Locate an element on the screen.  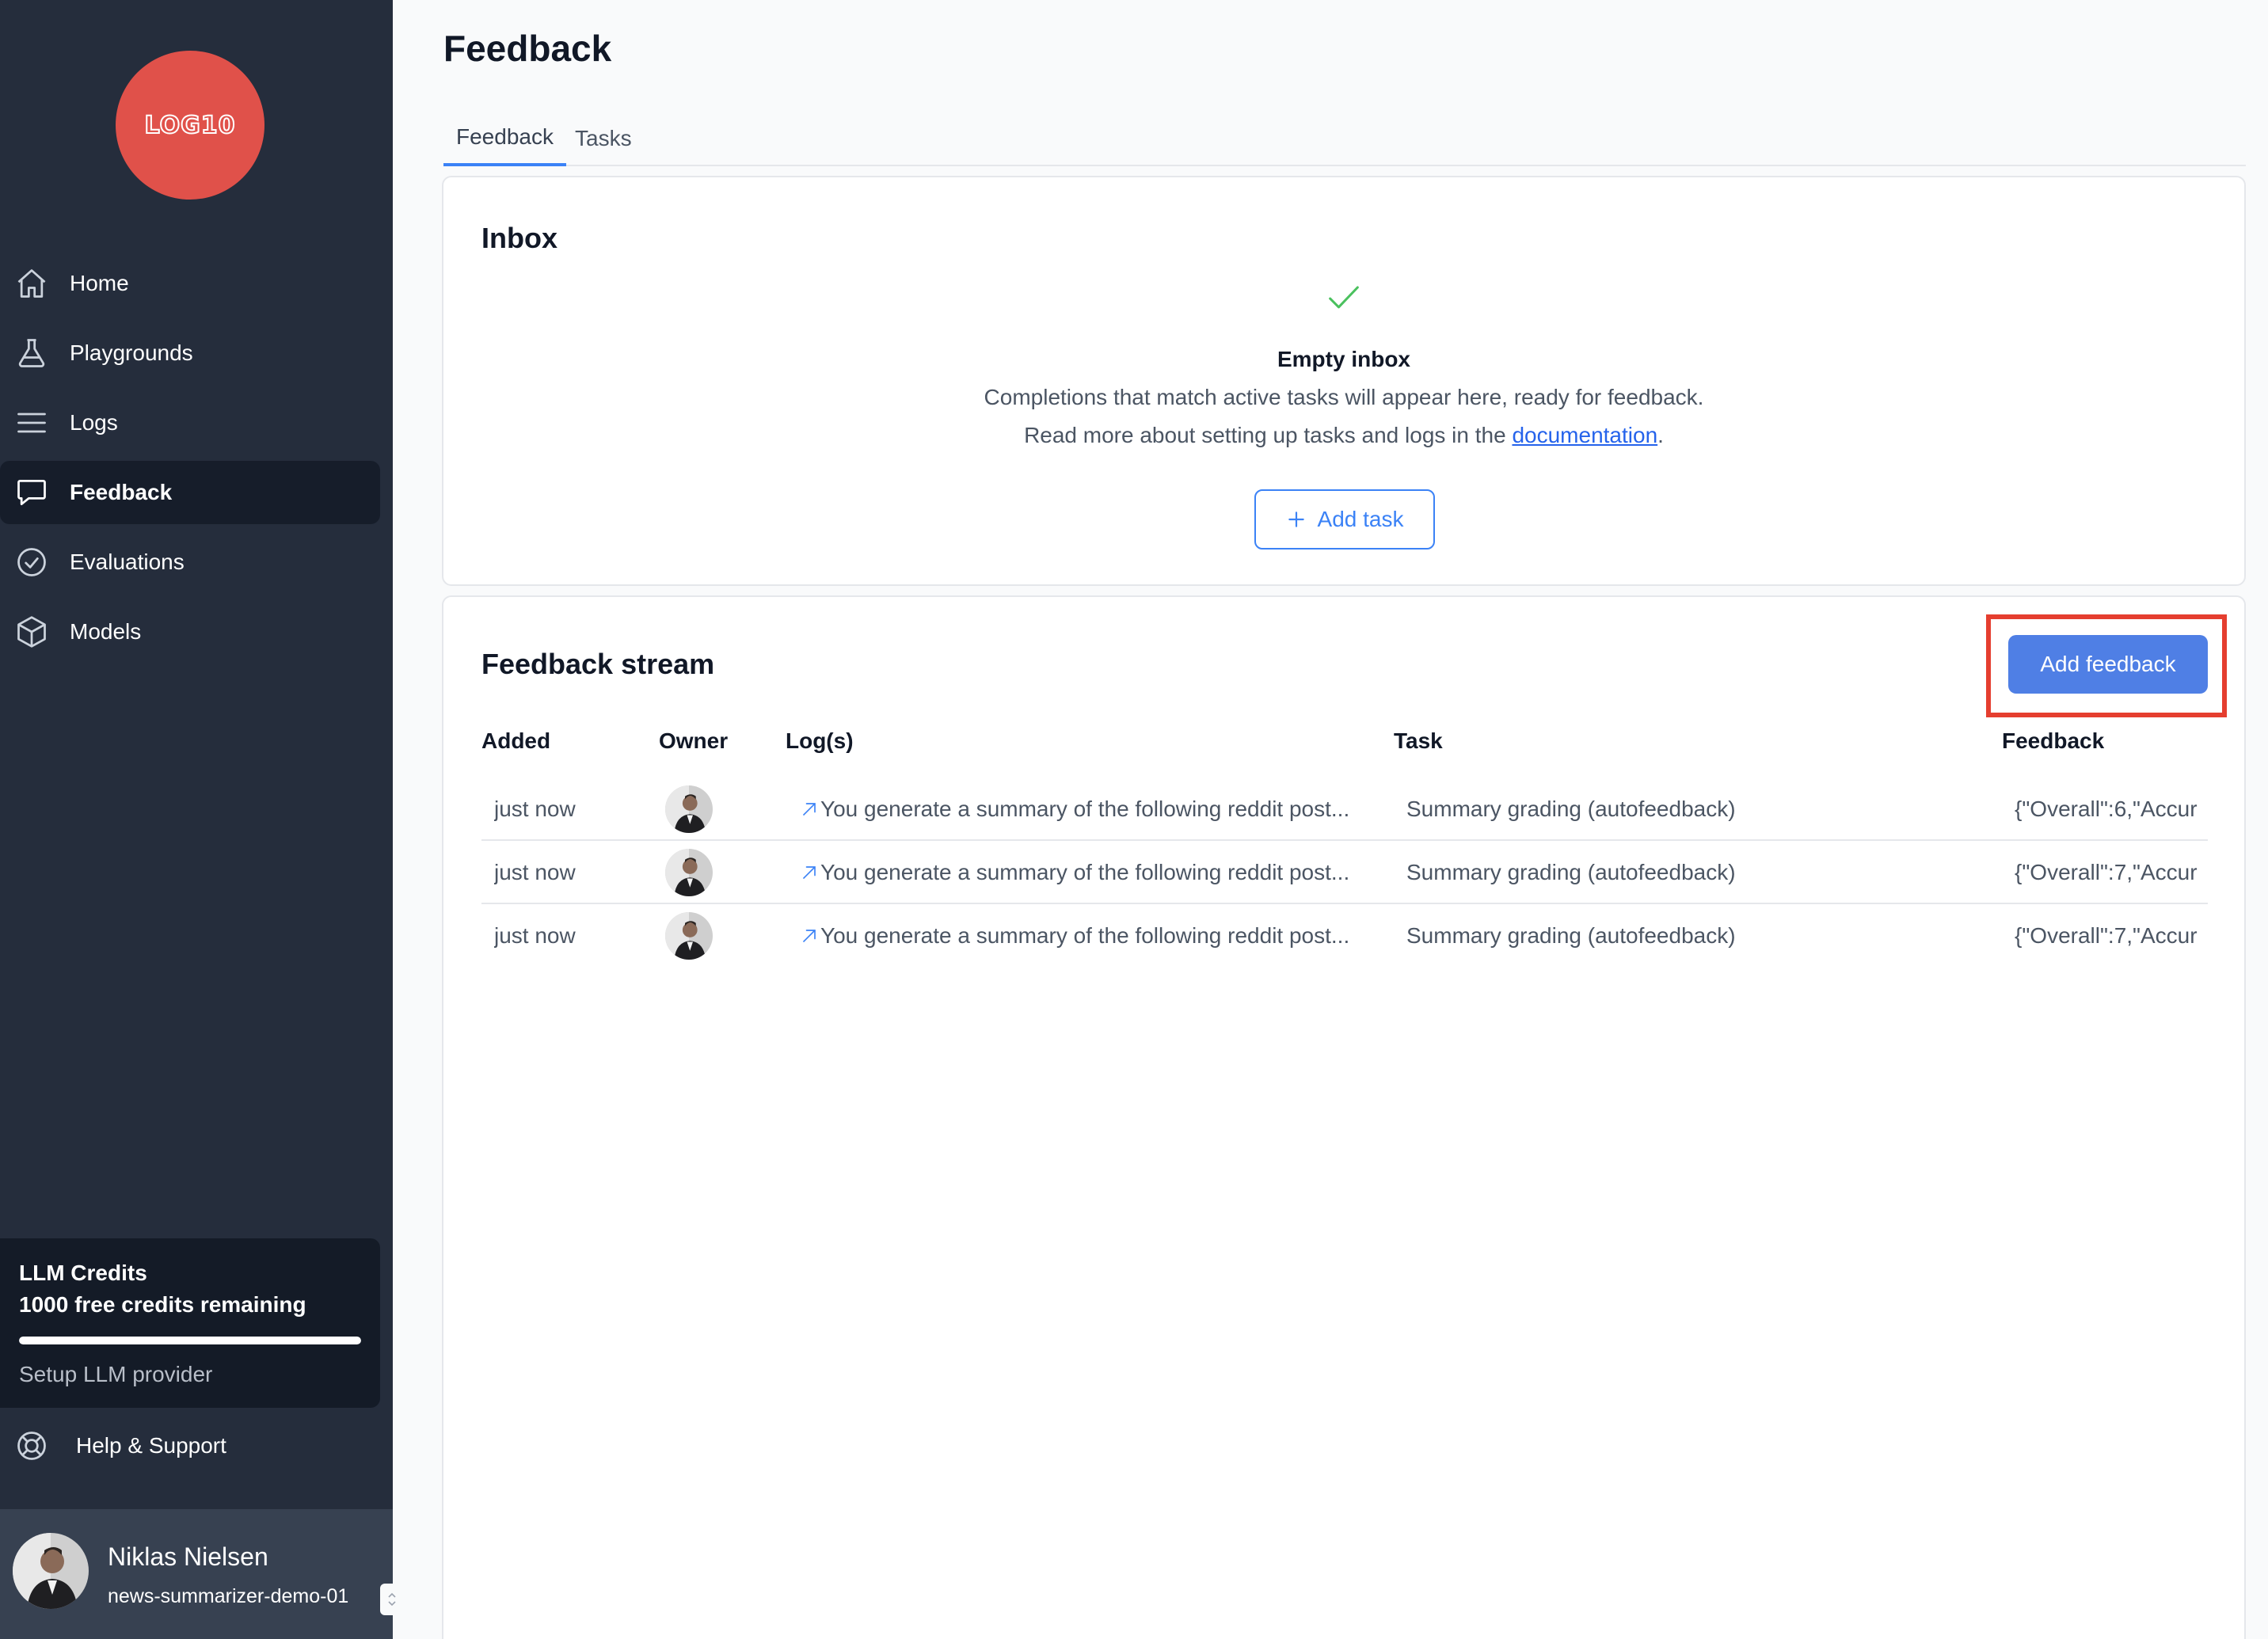
check-circle-icon is located at coordinates (32, 562).